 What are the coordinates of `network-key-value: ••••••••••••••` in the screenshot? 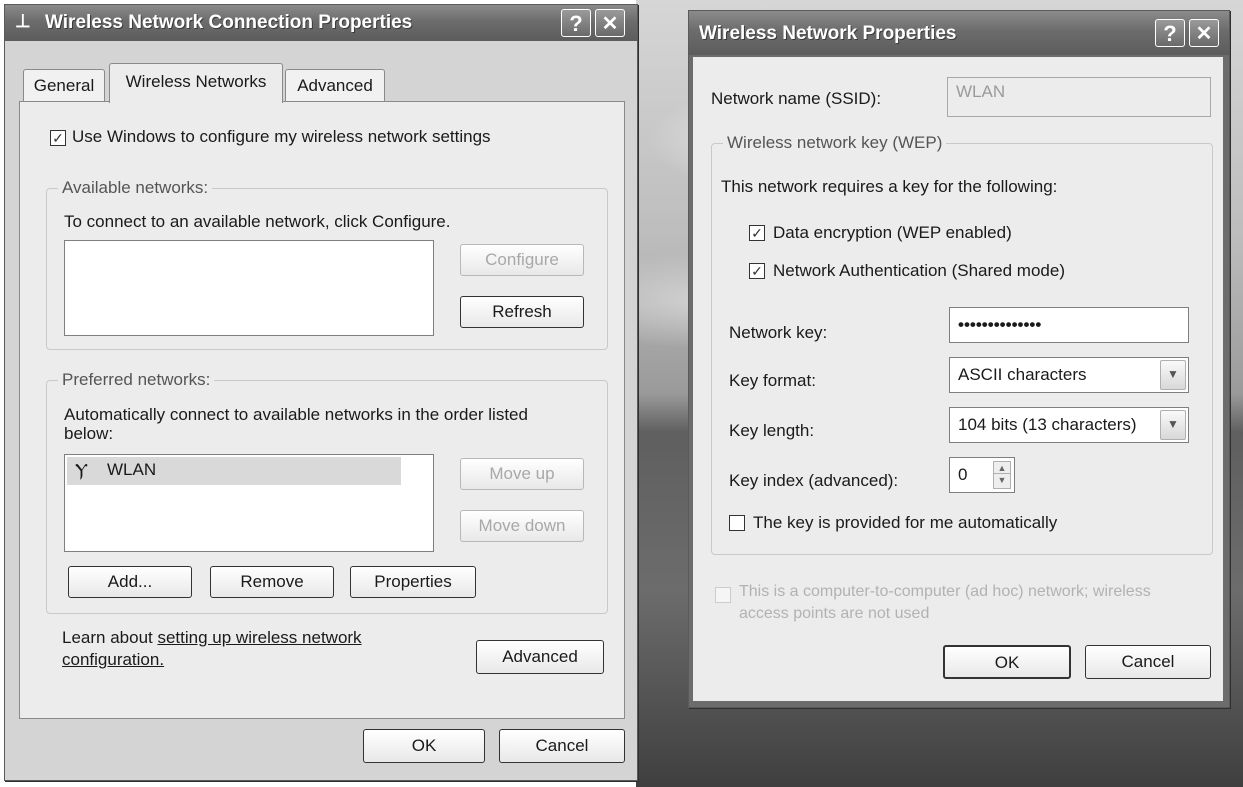 It's located at (1000, 324).